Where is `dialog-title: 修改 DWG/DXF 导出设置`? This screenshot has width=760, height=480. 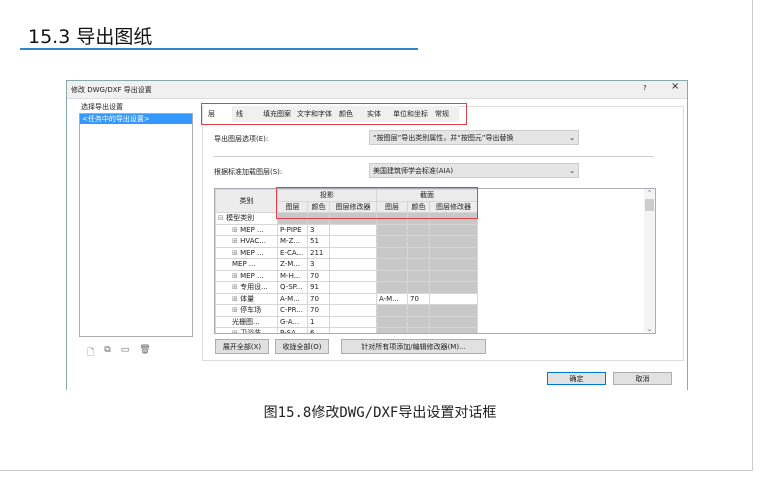
dialog-title: 修改 DWG/DXF 导出设置 is located at coordinates (111, 90).